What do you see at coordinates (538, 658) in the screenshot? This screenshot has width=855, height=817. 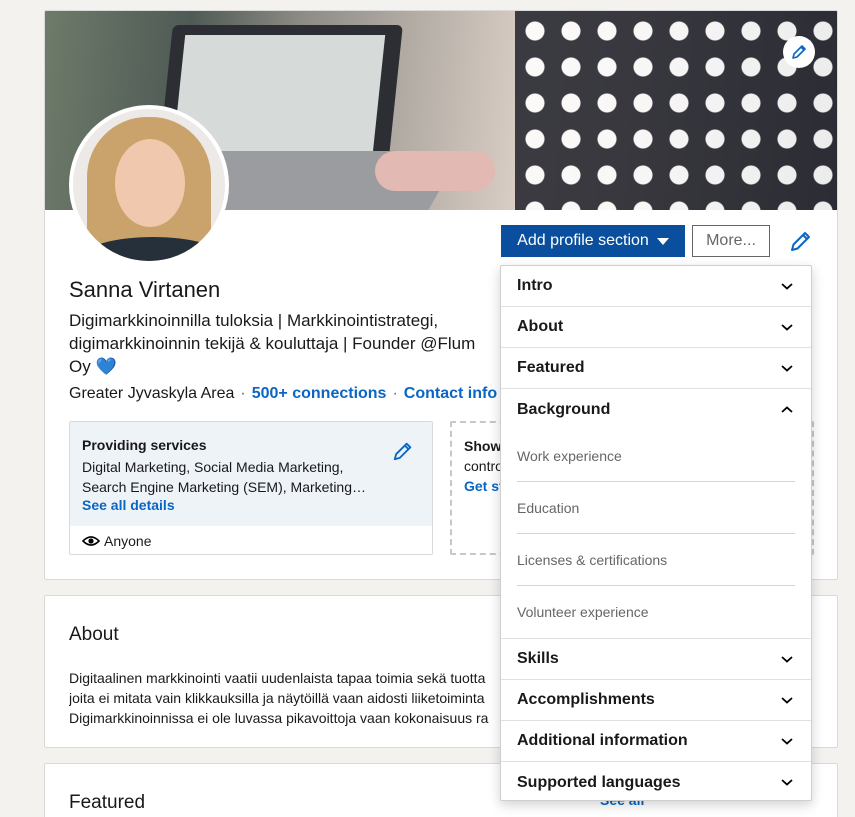 I see `dropdown-item-label: Skills` at bounding box center [538, 658].